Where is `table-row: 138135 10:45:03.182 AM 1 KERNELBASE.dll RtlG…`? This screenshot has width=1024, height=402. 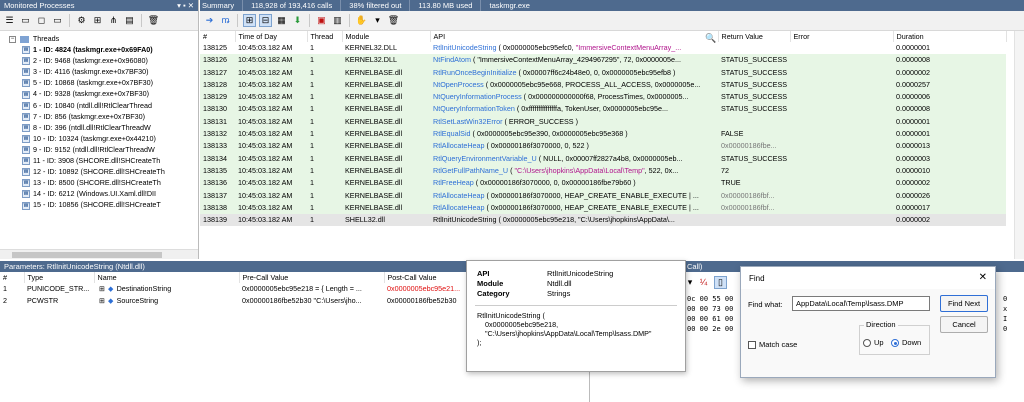
table-row: 138135 10:45:03.182 AM 1 KERNELBASE.dll RtlG… is located at coordinates (603, 171).